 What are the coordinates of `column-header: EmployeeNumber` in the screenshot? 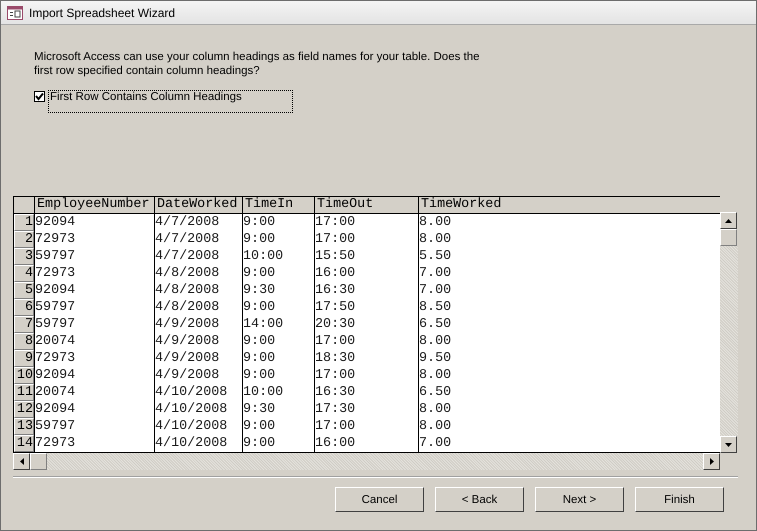 It's located at (94, 205).